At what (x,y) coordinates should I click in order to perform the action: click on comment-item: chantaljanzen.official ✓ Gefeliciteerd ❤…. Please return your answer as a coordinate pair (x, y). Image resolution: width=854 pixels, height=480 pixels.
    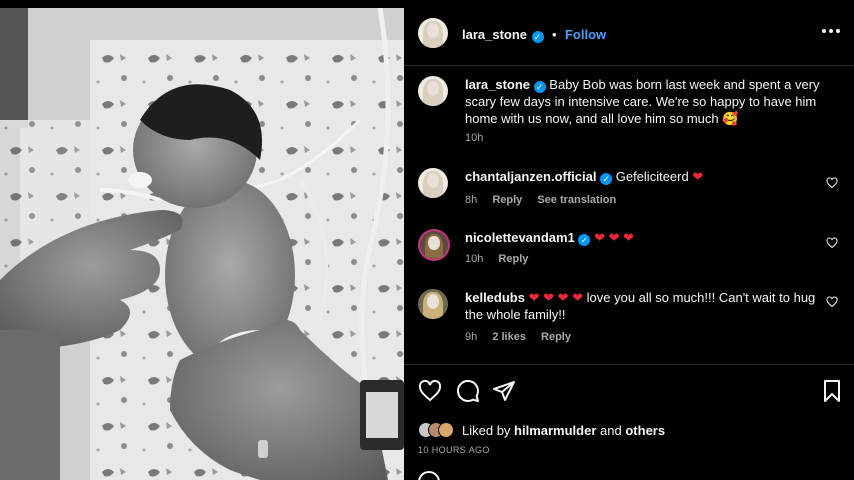
    Looking at the image, I should click on (628, 188).